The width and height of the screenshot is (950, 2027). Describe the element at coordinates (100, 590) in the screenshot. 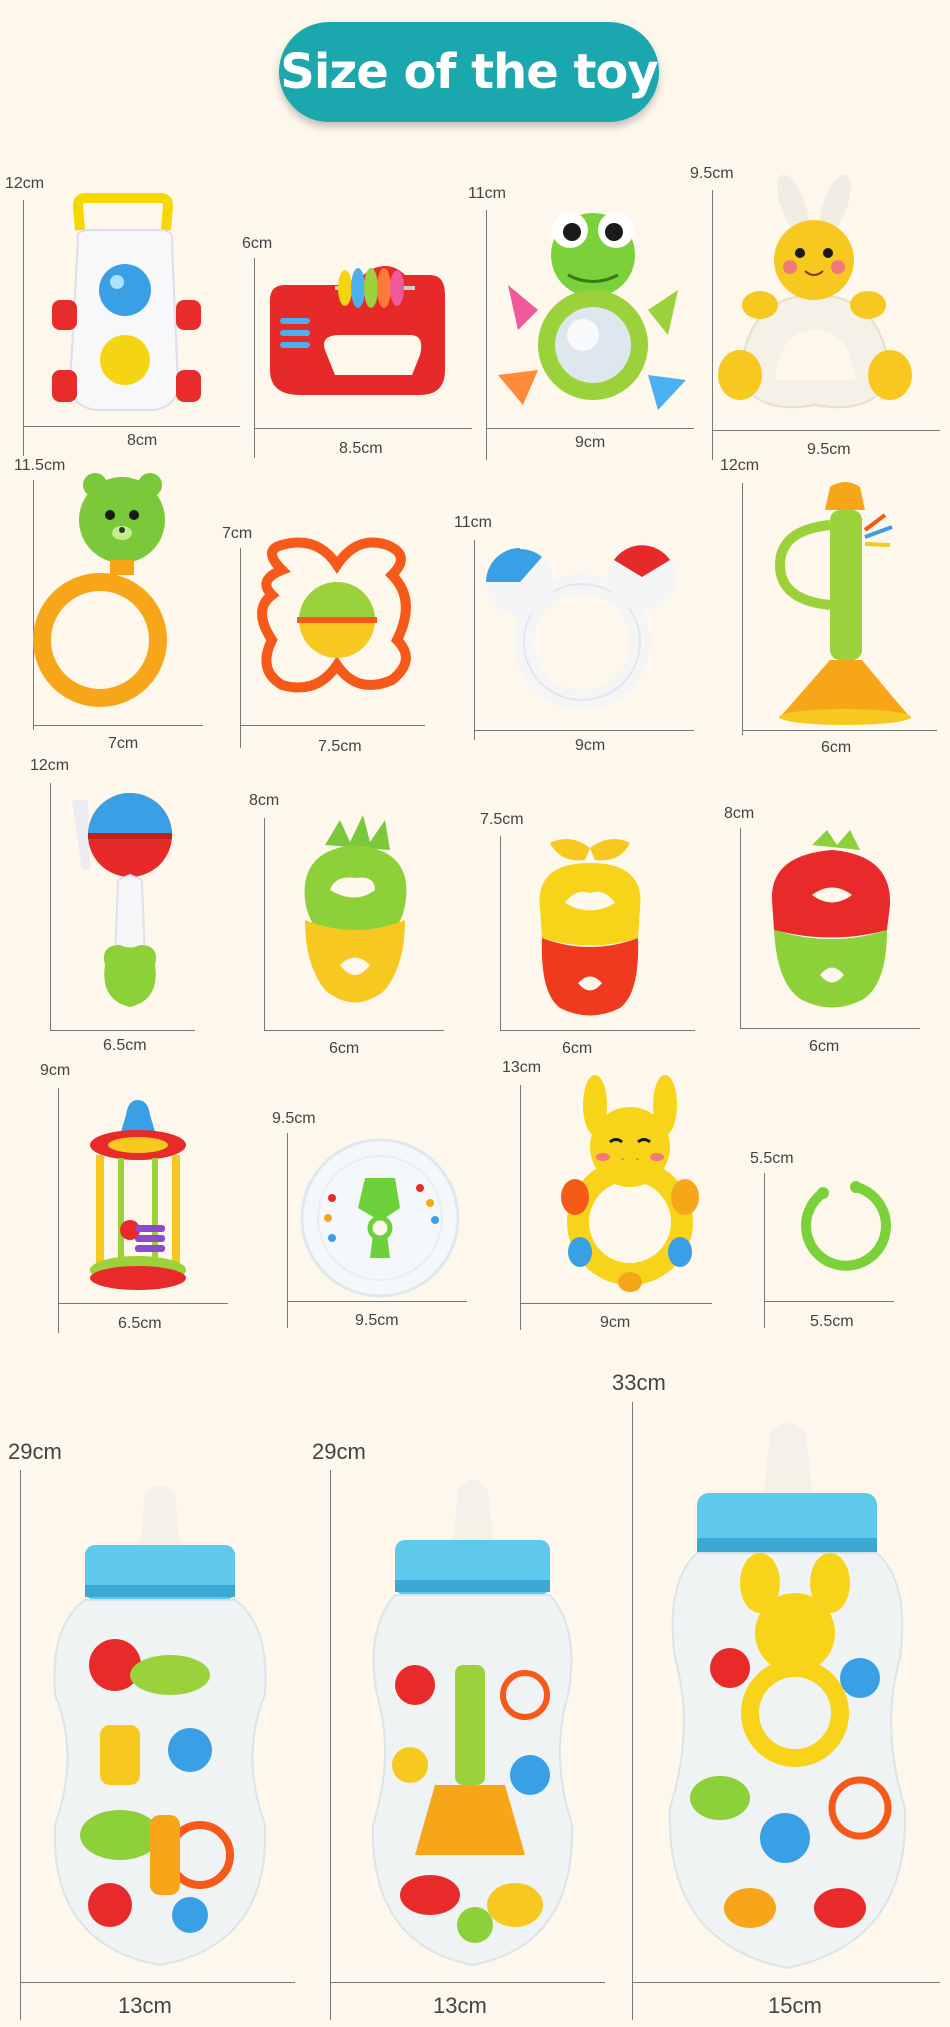

I see `bear-ring-icon` at that location.